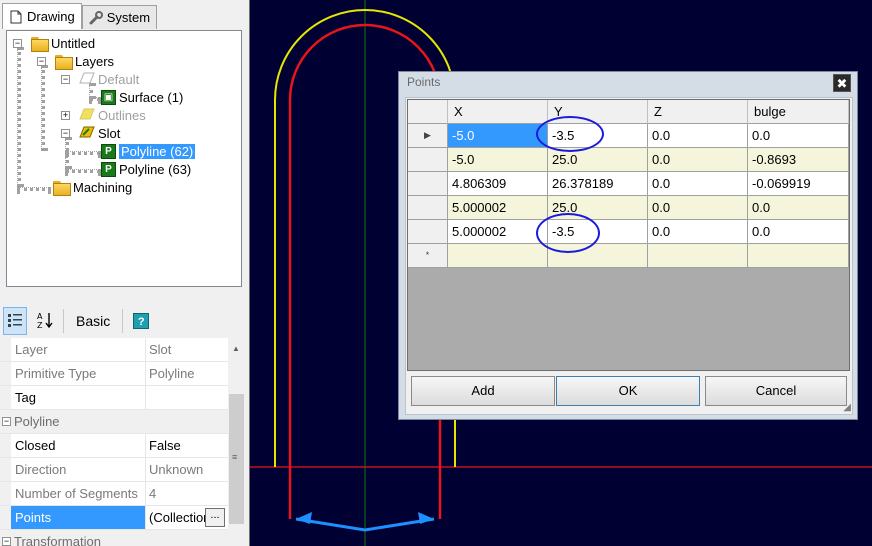  I want to click on table-row: 5.000002 -3.5 0.0 0.0, so click(628, 232).